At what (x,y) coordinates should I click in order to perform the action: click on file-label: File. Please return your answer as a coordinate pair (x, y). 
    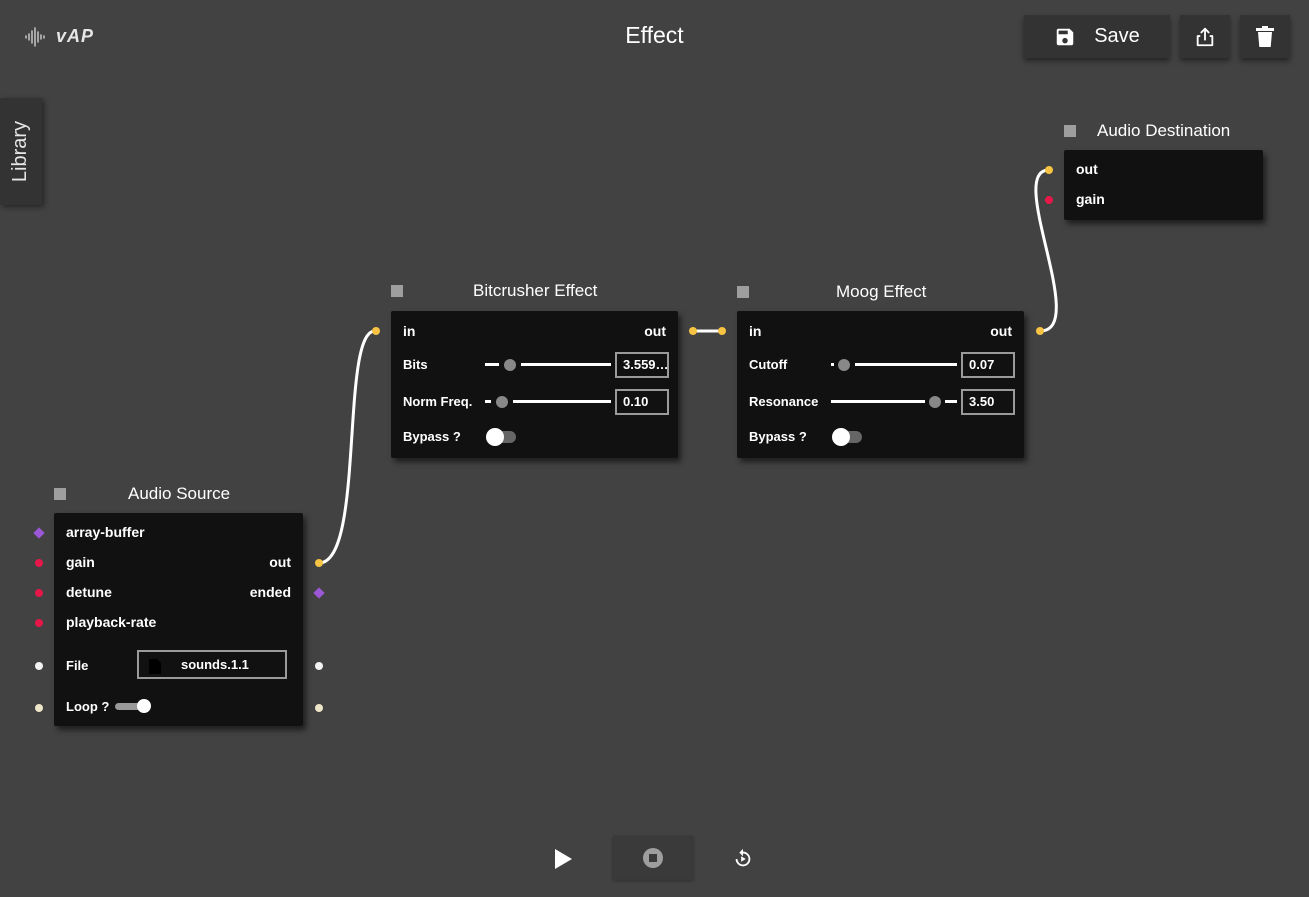
    Looking at the image, I should click on (77, 665).